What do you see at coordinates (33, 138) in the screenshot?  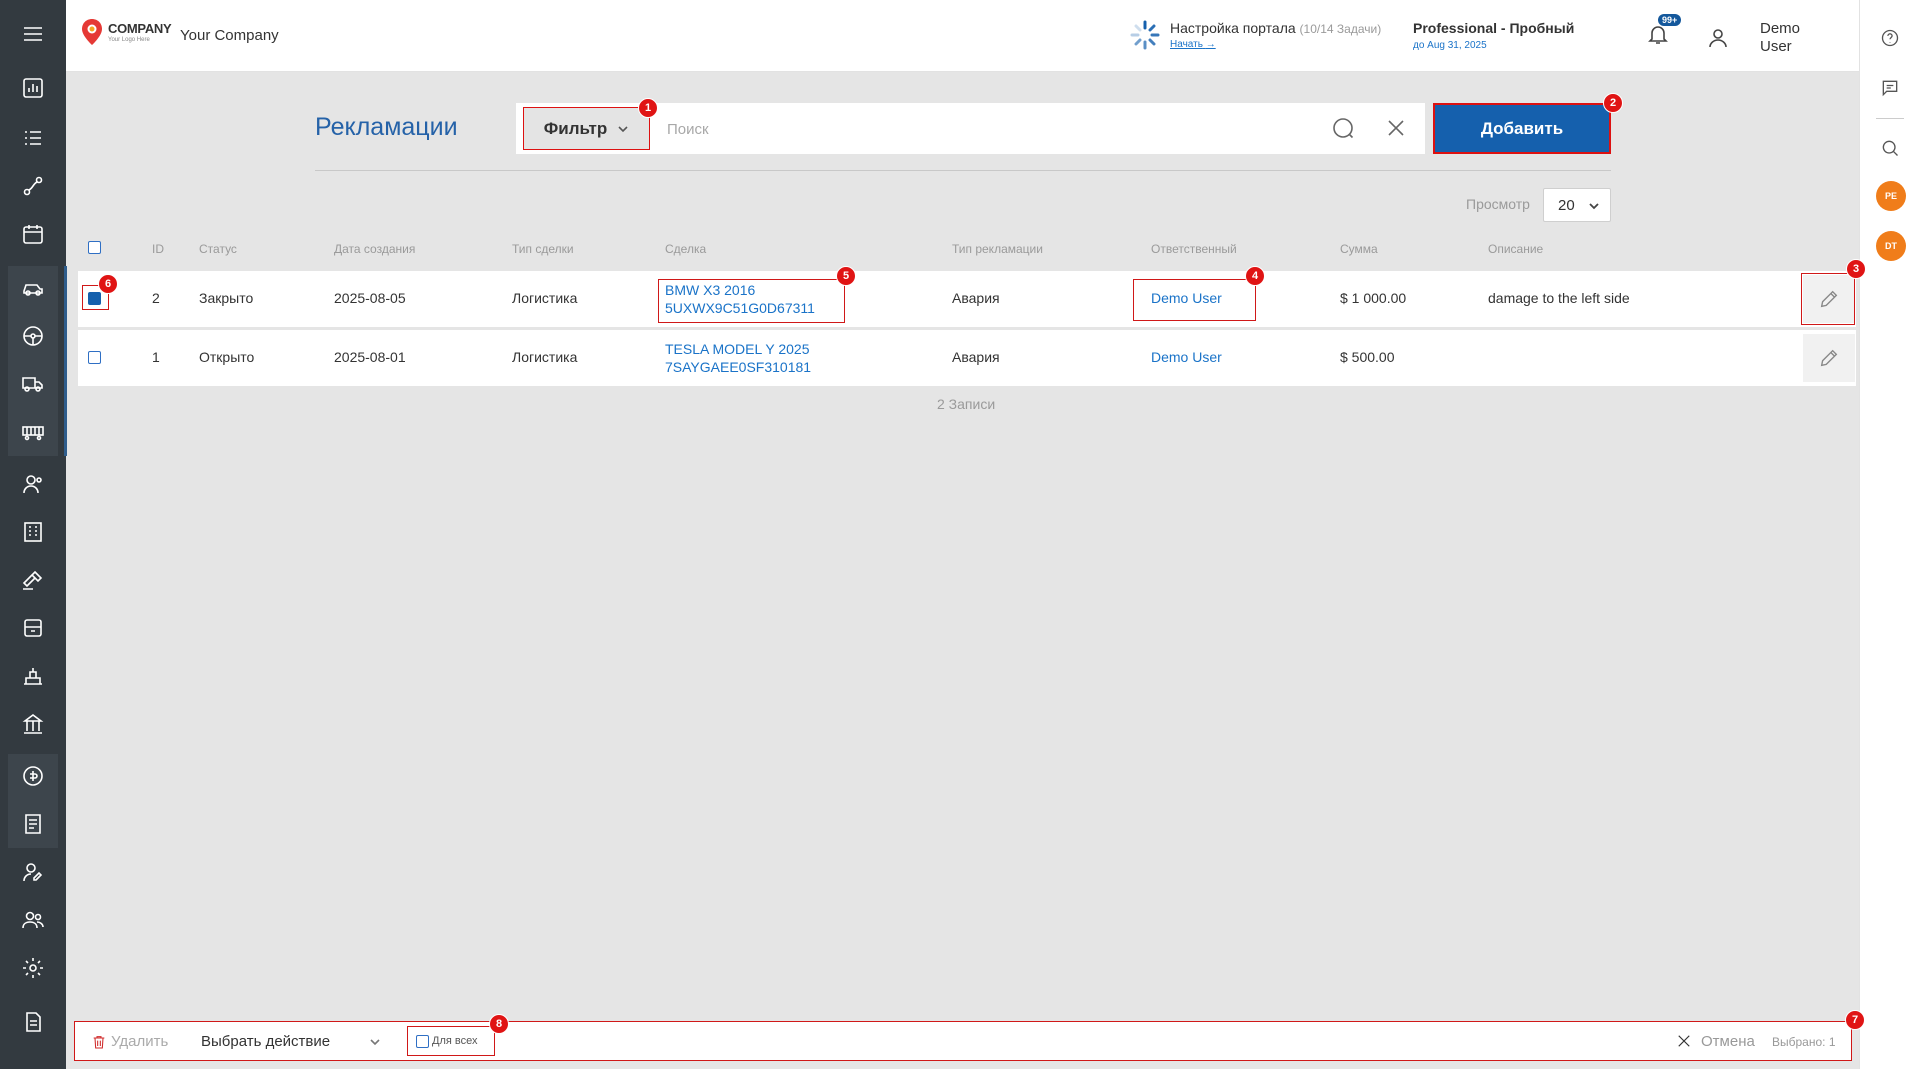 I see `tasks-list-icon` at bounding box center [33, 138].